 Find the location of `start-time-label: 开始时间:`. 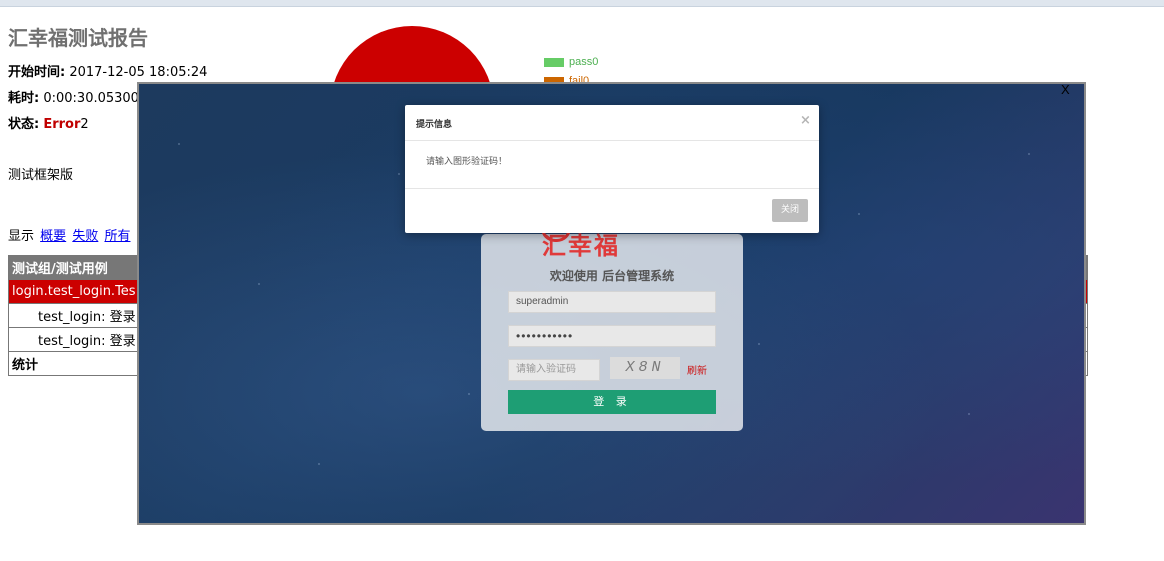

start-time-label: 开始时间: is located at coordinates (37, 72).